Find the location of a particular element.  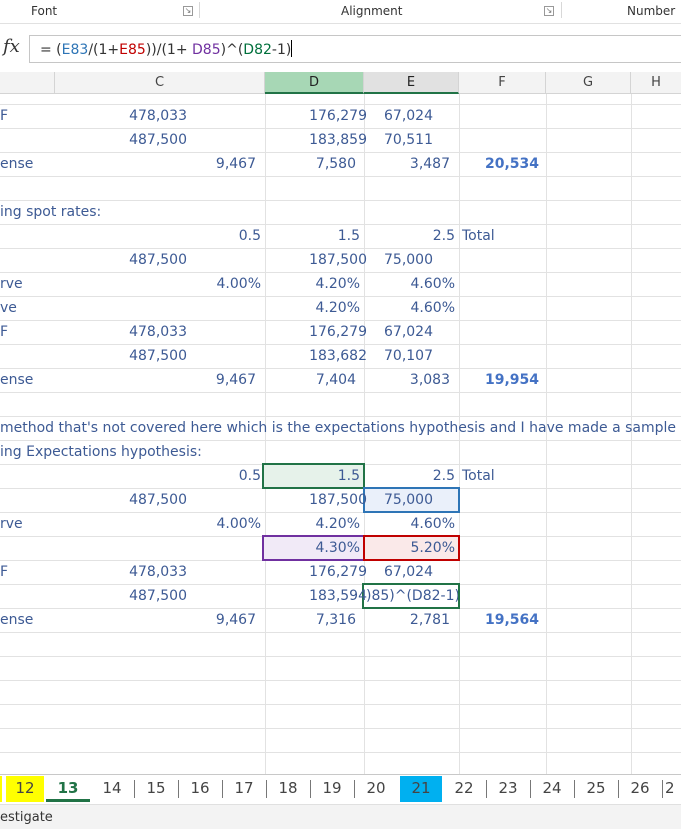

sheet-tab-fragment is located at coordinates (1, 789).